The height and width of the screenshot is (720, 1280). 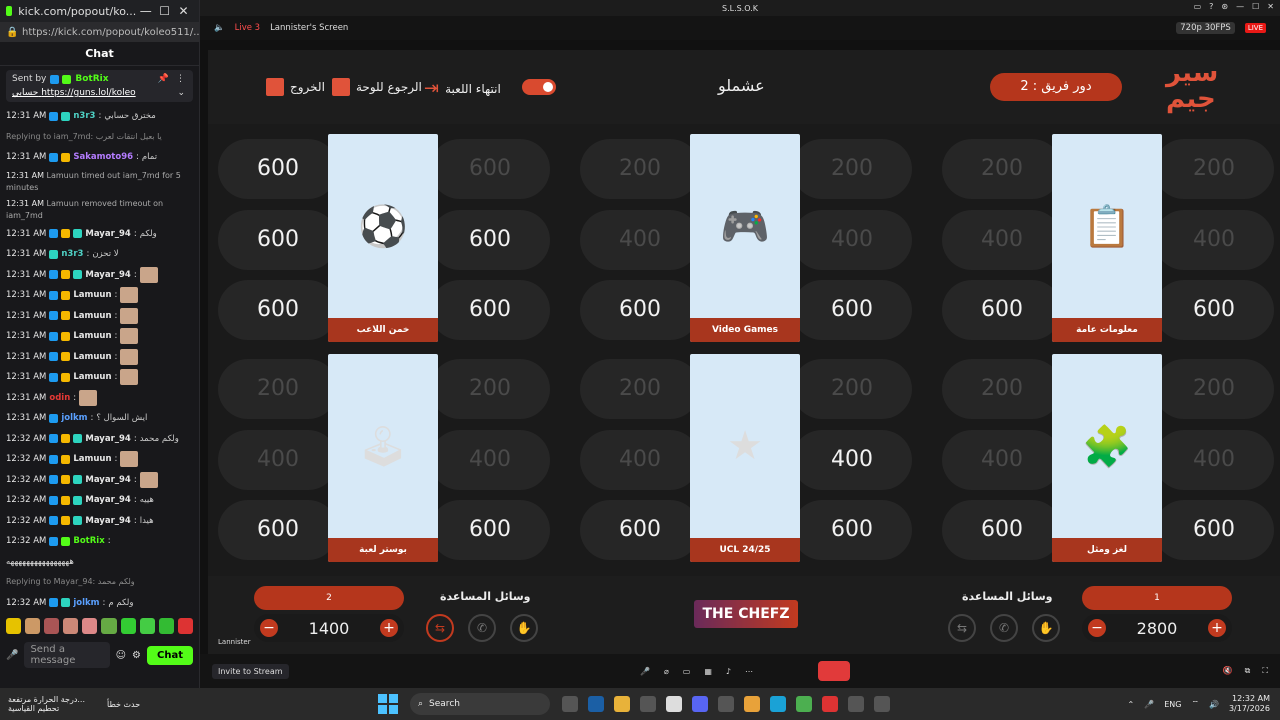 I want to click on back-to-board-button: الرجوع للوحة, so click(x=377, y=87).